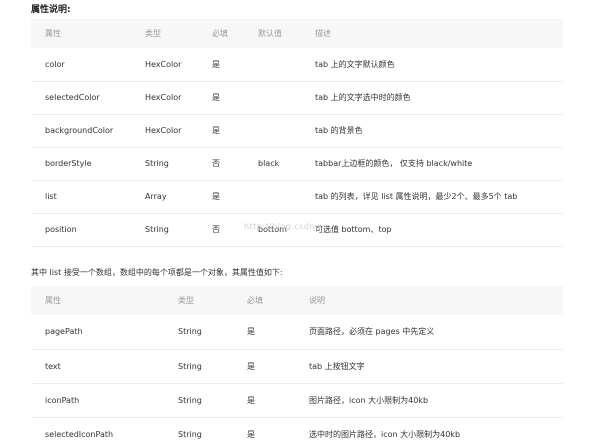 This screenshot has width=613, height=446. I want to click on table-cell: selectedIconPath, so click(97, 431).